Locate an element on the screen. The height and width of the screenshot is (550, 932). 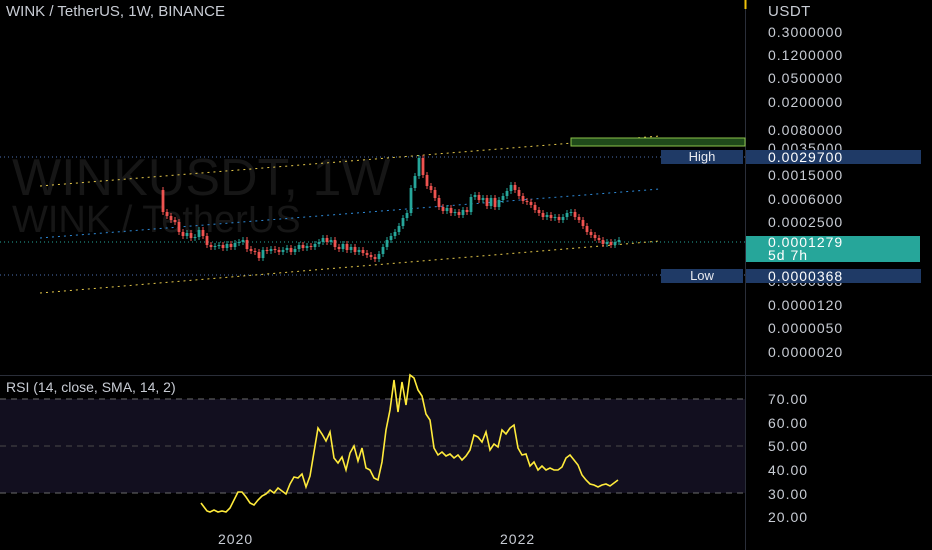
rsi-indicator-title: RSI (14, close, SMA, 14, 2) is located at coordinates (91, 387).